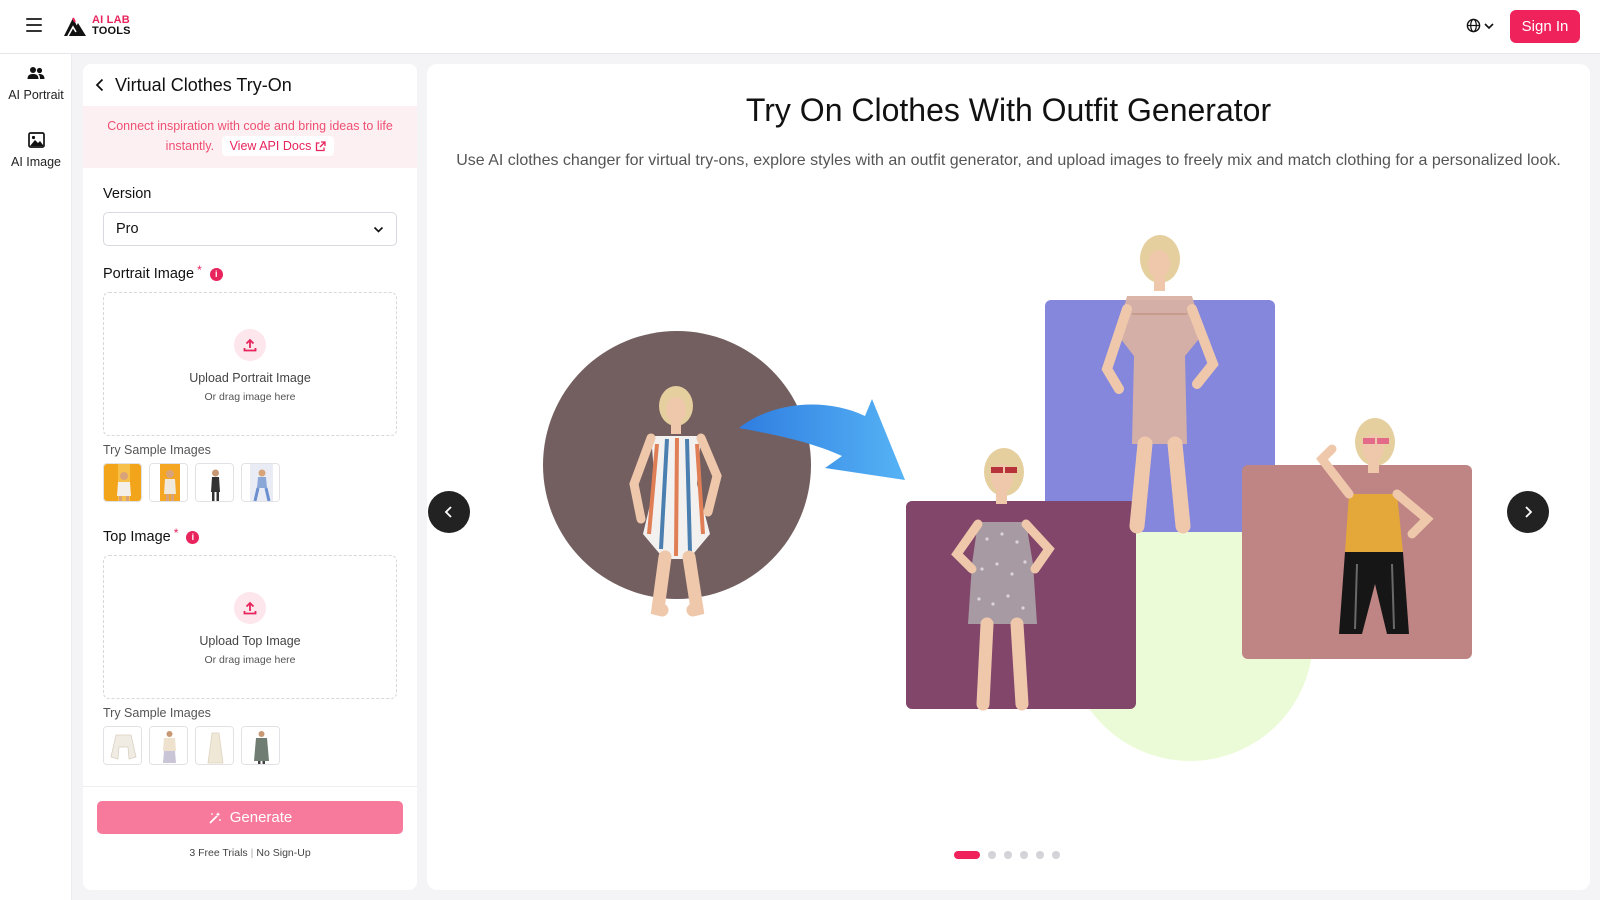  Describe the element at coordinates (34, 25) in the screenshot. I see `menu-icon` at that location.